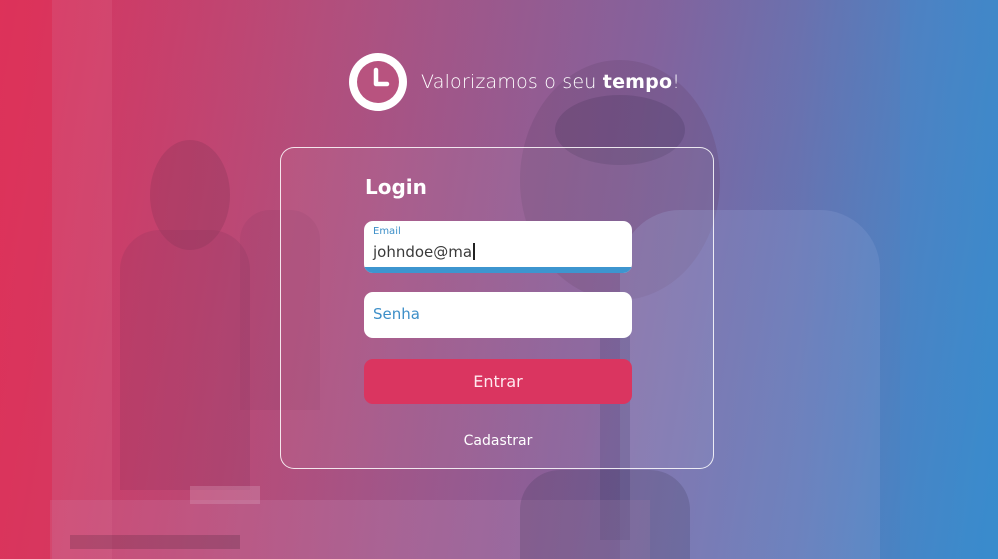 The height and width of the screenshot is (559, 998). I want to click on brand-tagline: Valorizamos o seu tempo!, so click(550, 82).